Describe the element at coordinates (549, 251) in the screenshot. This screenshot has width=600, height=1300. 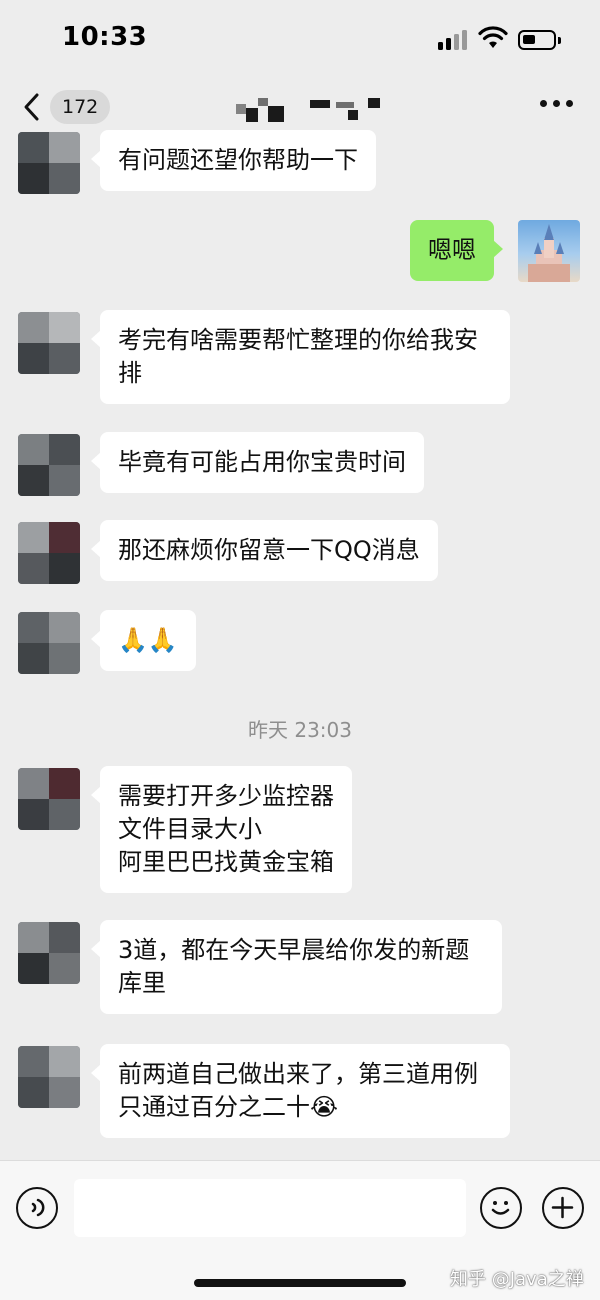
I see `user-avatar` at that location.